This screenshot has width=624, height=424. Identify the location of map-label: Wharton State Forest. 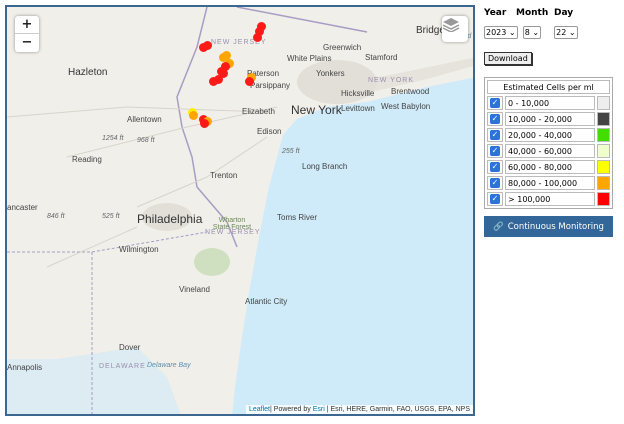
(232, 224).